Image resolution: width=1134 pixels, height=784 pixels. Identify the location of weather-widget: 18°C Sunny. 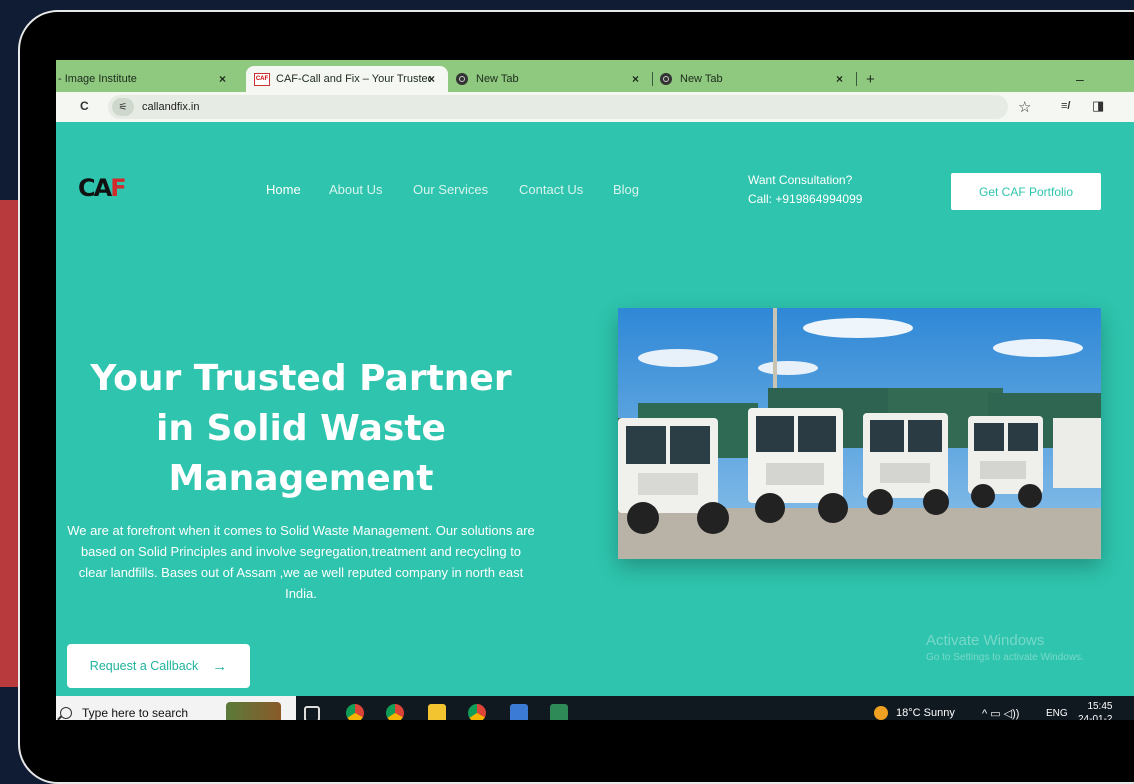
(914, 708).